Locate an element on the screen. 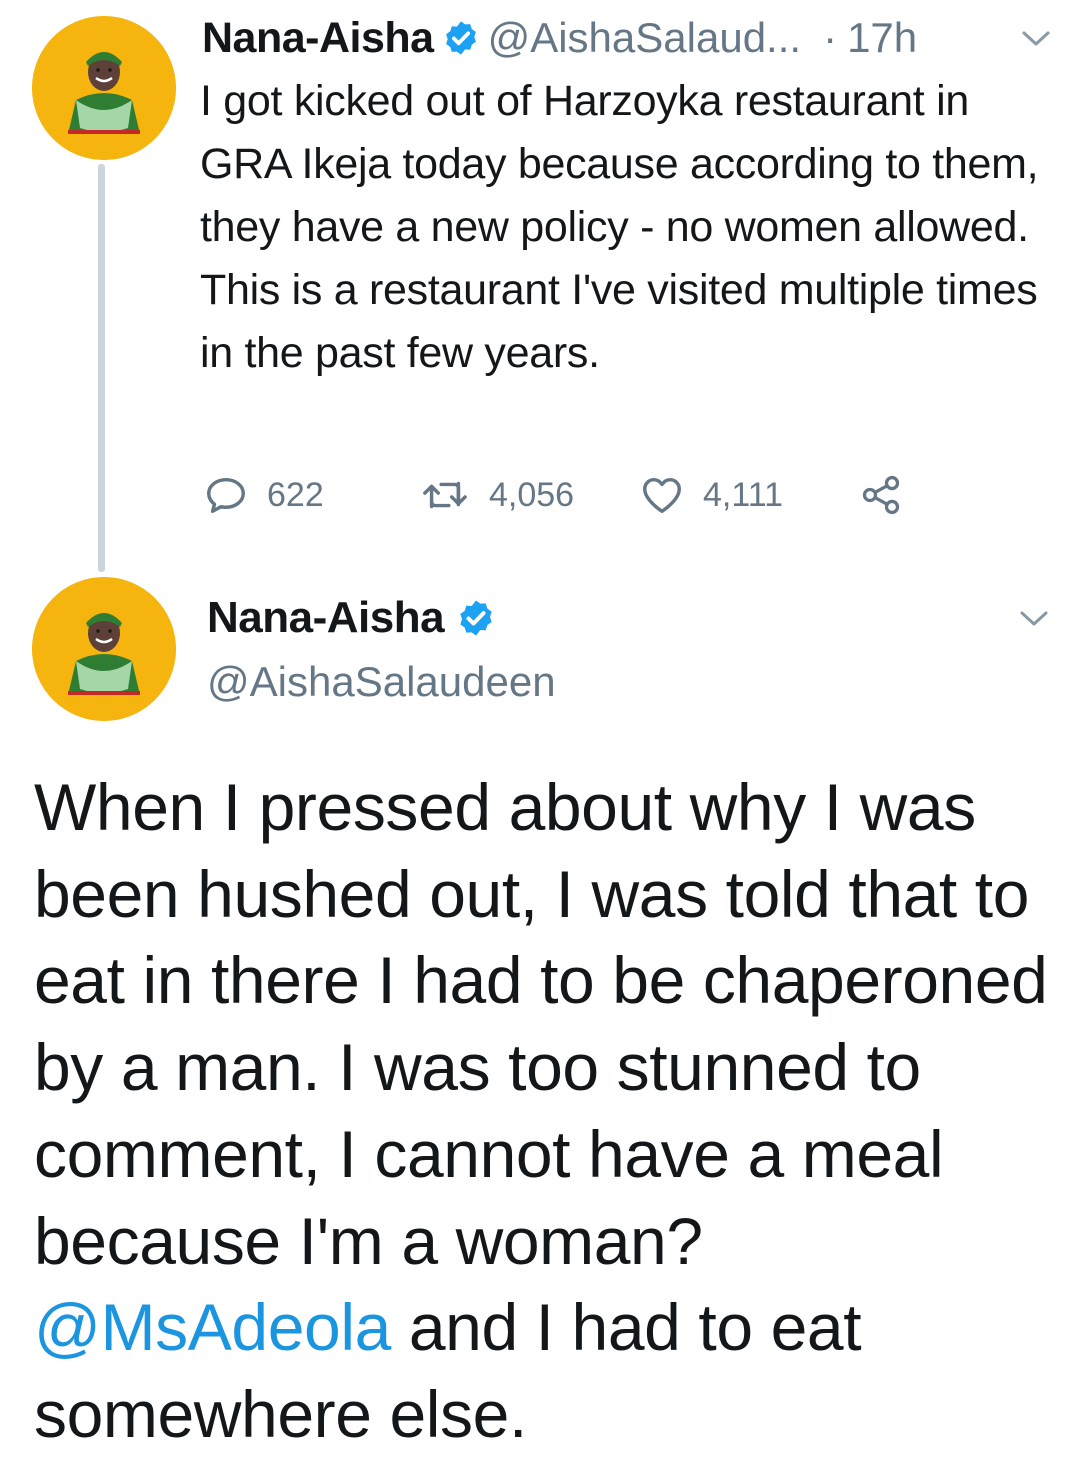 This screenshot has height=1466, width=1080. retweet-button: 4,056 is located at coordinates (496, 495).